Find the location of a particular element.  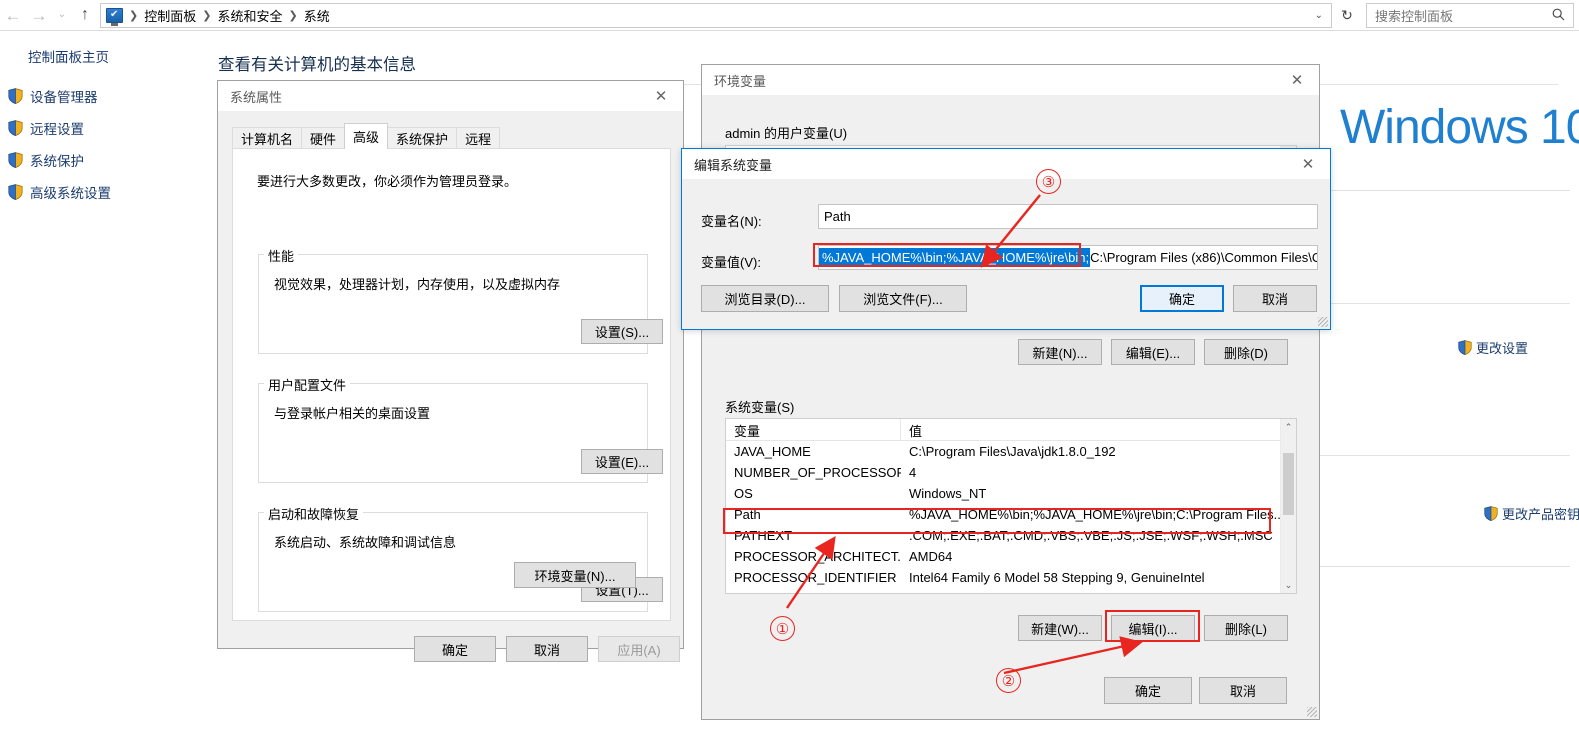

sidebar-item-label: 设备管理器 is located at coordinates (64, 97).